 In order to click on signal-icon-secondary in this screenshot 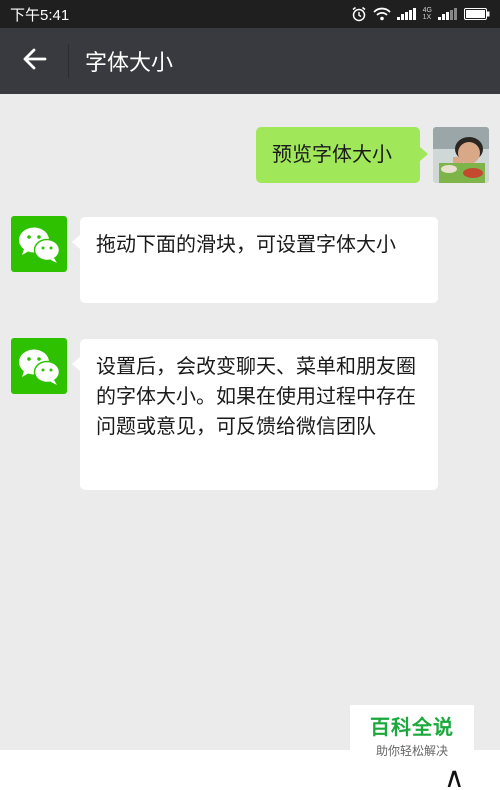, I will do `click(448, 14)`.